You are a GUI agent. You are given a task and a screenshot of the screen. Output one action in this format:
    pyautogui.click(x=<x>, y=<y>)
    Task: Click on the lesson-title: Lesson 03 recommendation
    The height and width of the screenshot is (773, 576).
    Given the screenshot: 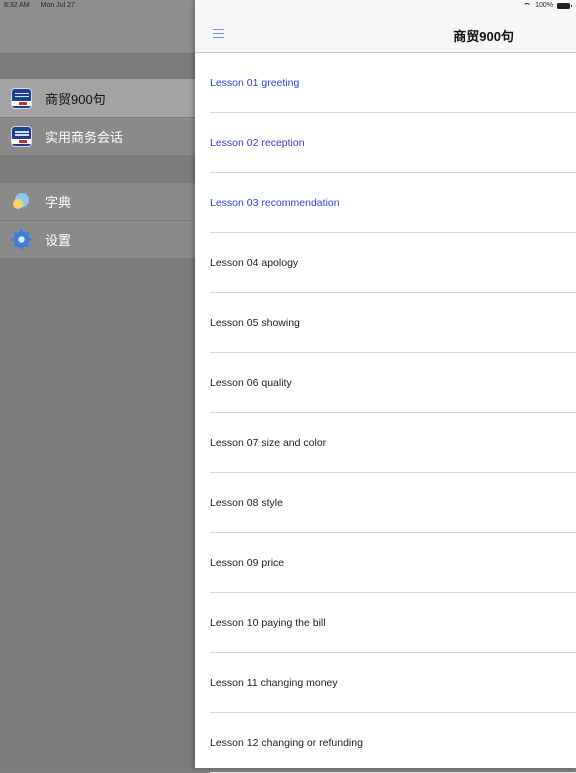 What is the action you would take?
    pyautogui.click(x=275, y=203)
    